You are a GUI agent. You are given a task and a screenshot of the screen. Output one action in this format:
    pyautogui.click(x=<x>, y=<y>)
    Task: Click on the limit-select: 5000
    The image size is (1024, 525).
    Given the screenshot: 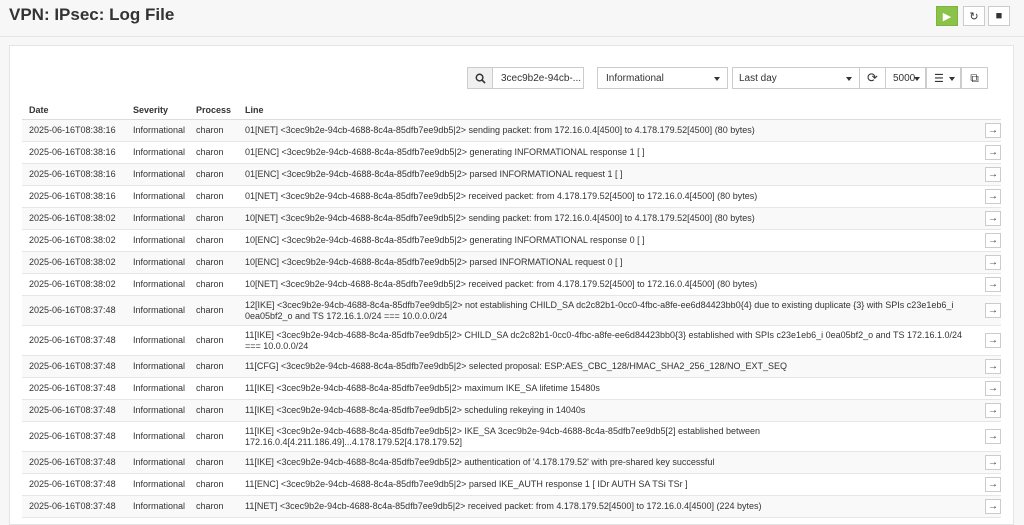 What is the action you would take?
    pyautogui.click(x=905, y=78)
    